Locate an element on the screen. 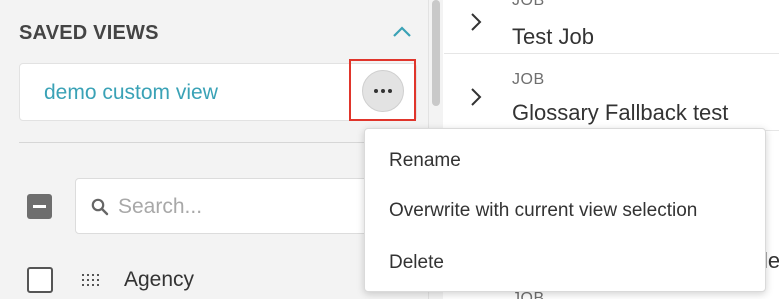 The image size is (779, 299). job-row: JOB Test Job is located at coordinates (611, 27).